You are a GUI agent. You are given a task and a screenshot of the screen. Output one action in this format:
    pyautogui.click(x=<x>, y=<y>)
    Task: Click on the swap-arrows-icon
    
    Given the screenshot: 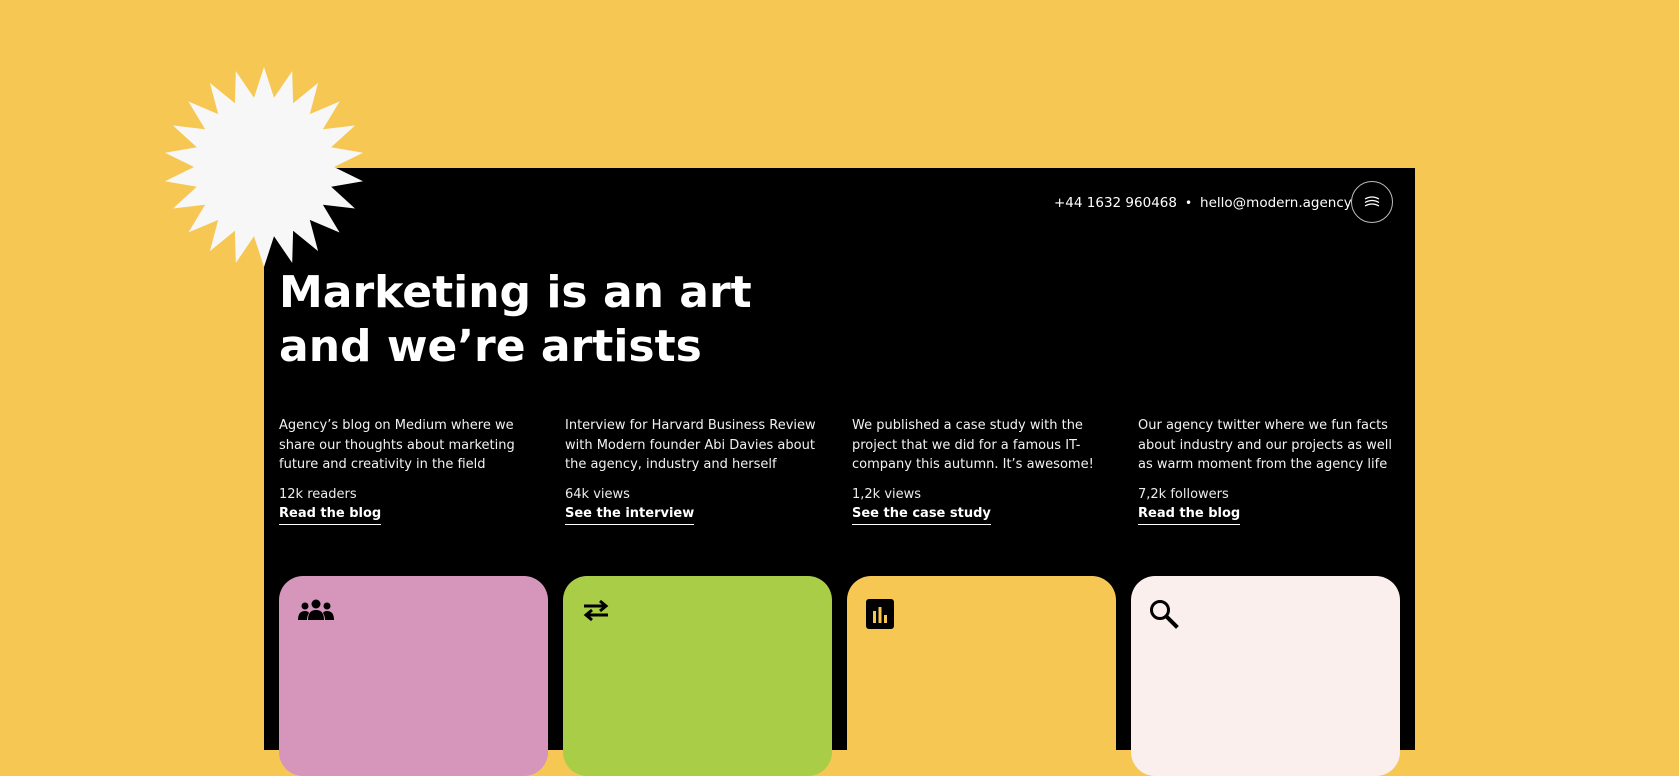 What is the action you would take?
    pyautogui.click(x=600, y=615)
    